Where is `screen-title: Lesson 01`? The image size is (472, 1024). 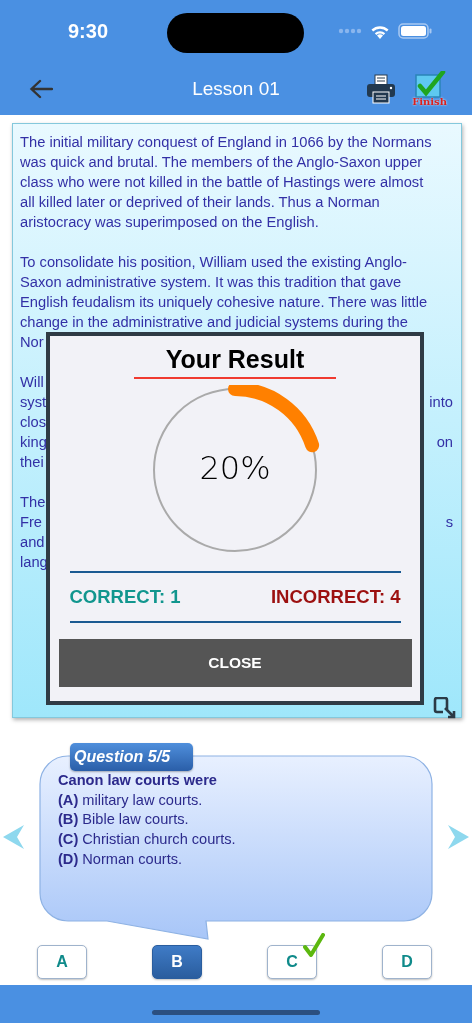
screen-title: Lesson 01 is located at coordinates (236, 88).